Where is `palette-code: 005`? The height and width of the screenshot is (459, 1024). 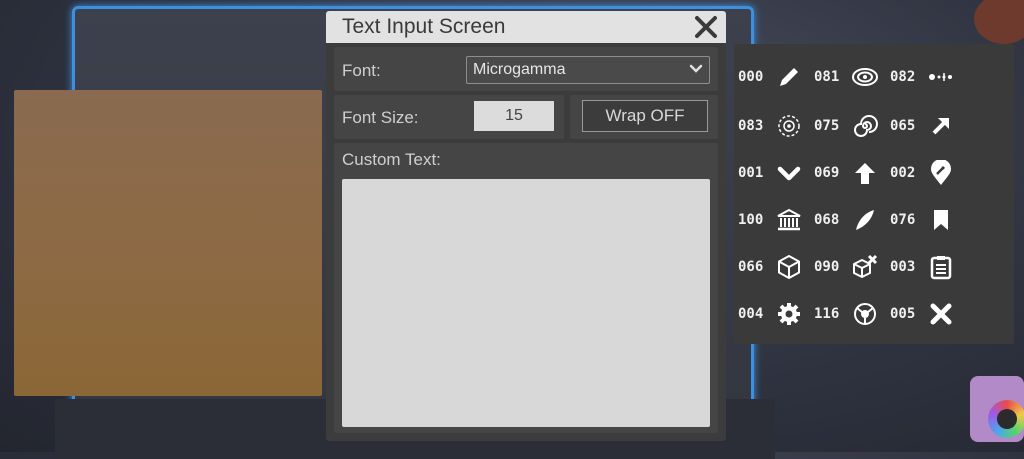
palette-code: 005 is located at coordinates (903, 314).